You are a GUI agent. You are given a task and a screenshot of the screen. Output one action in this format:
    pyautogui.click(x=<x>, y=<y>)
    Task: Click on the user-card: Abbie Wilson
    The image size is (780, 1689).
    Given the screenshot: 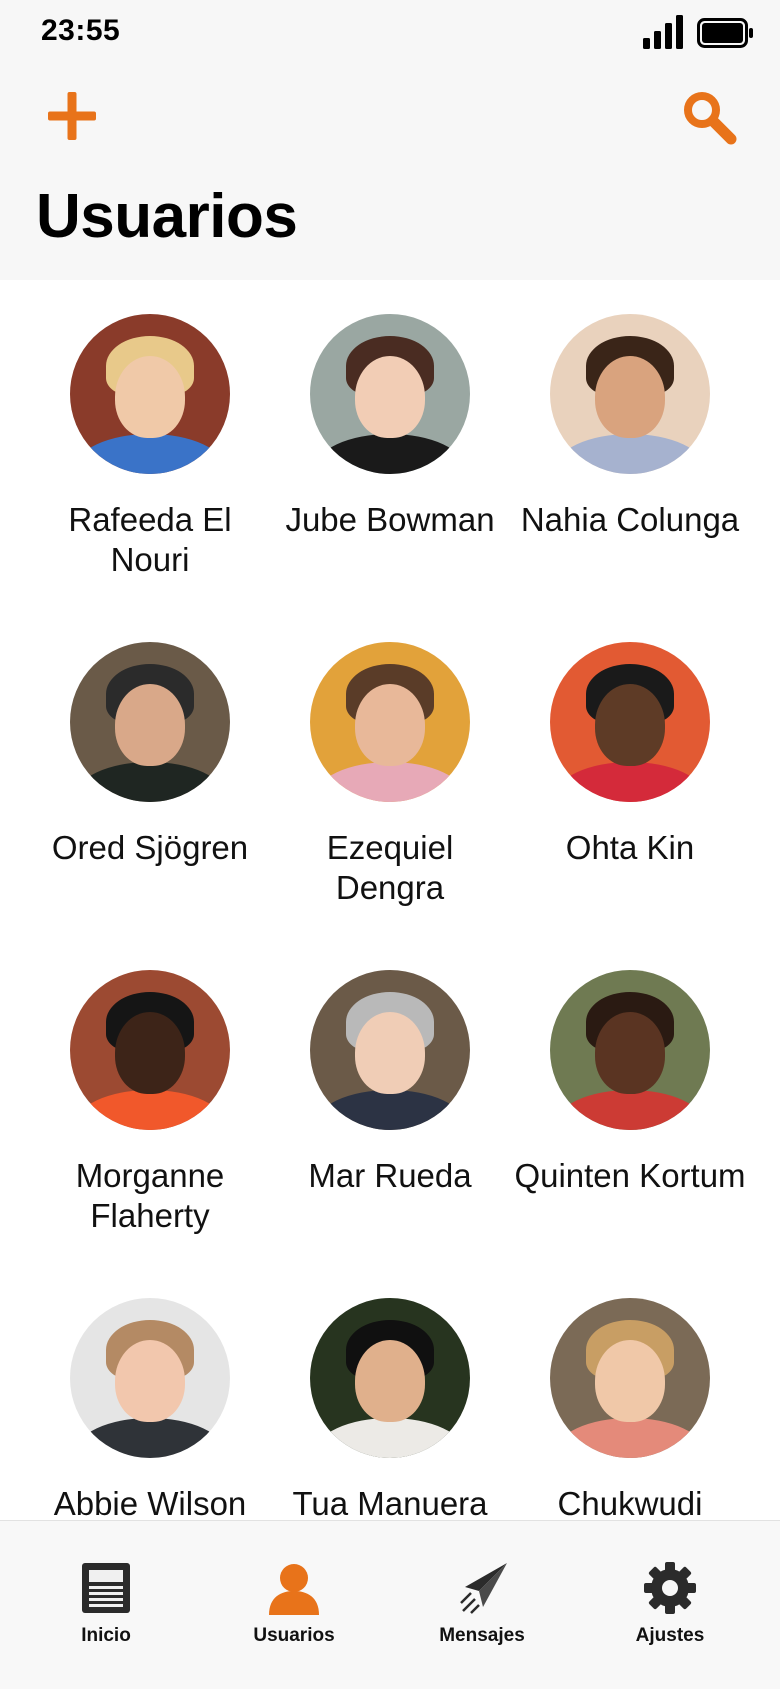 What is the action you would take?
    pyautogui.click(x=150, y=1394)
    